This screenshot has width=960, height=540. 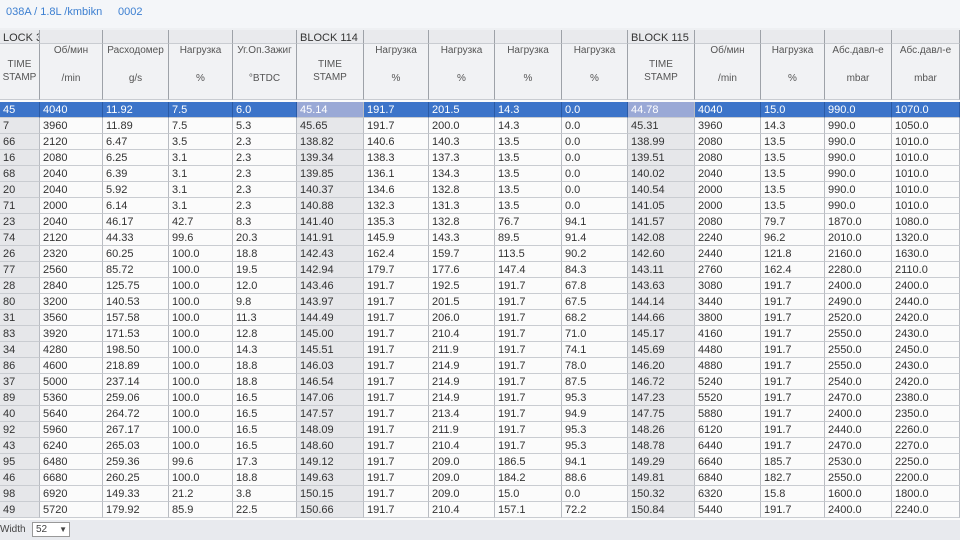 I want to click on table-cell: 6680, so click(x=71, y=478).